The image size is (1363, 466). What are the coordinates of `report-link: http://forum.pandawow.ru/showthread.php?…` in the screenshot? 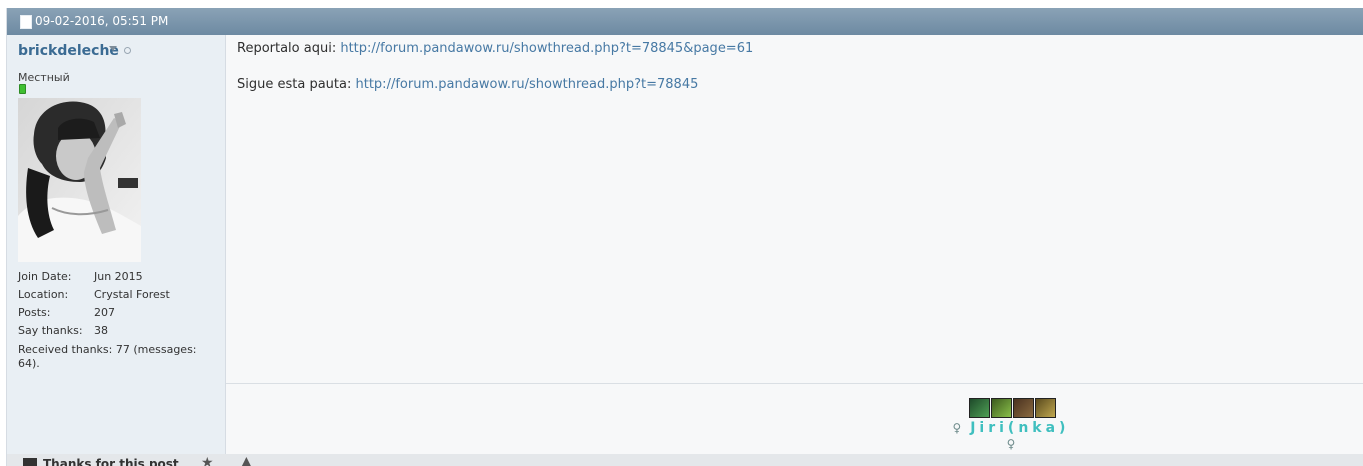 It's located at (546, 48).